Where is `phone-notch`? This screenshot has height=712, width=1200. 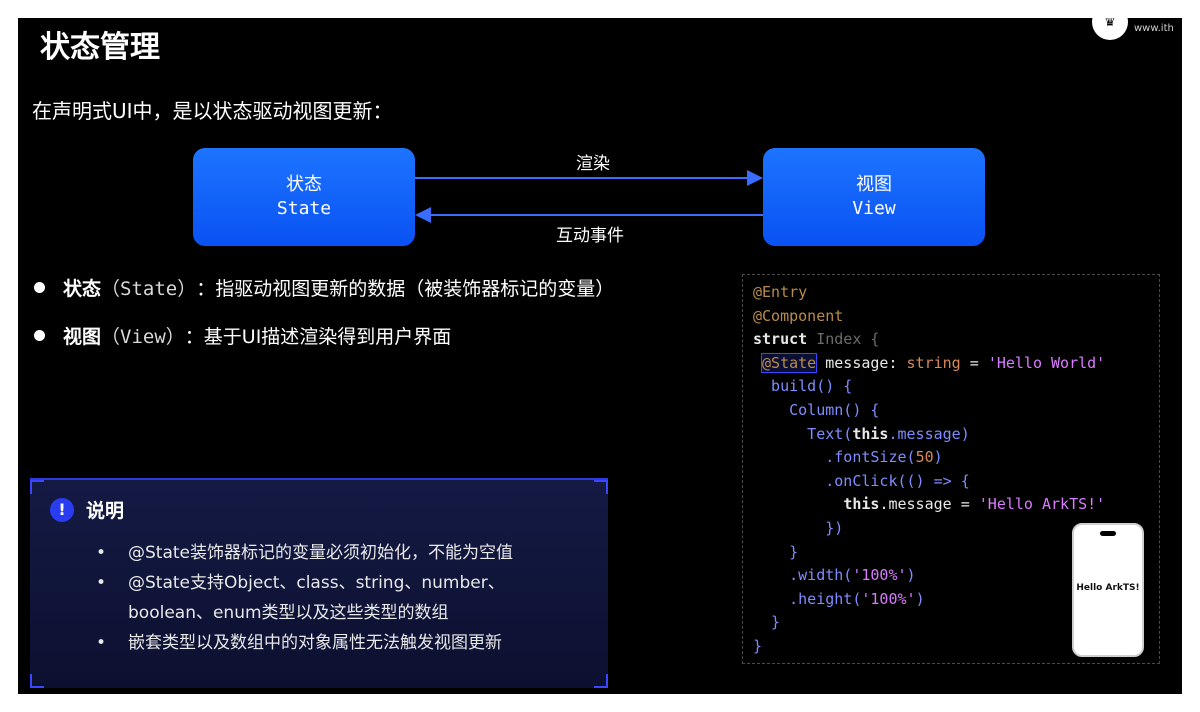 phone-notch is located at coordinates (1108, 533).